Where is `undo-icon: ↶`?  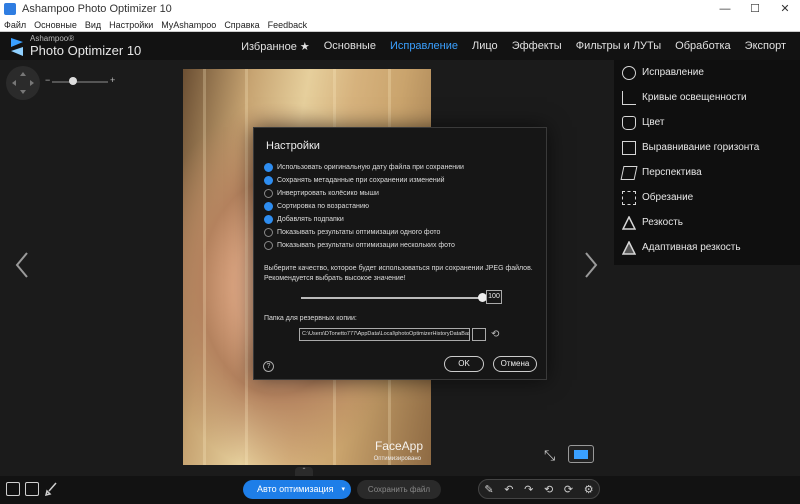
undo-icon: ↶ is located at coordinates (508, 489).